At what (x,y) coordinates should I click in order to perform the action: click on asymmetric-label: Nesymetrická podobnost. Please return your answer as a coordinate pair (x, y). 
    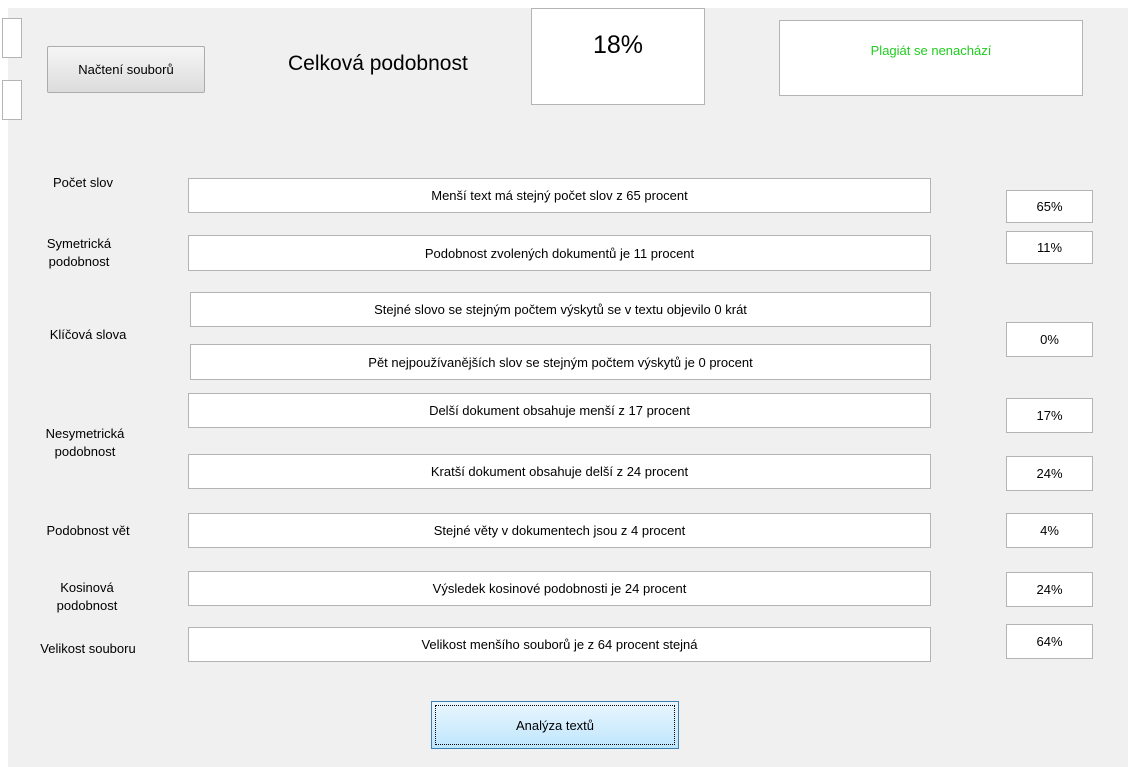
    Looking at the image, I should click on (85, 442).